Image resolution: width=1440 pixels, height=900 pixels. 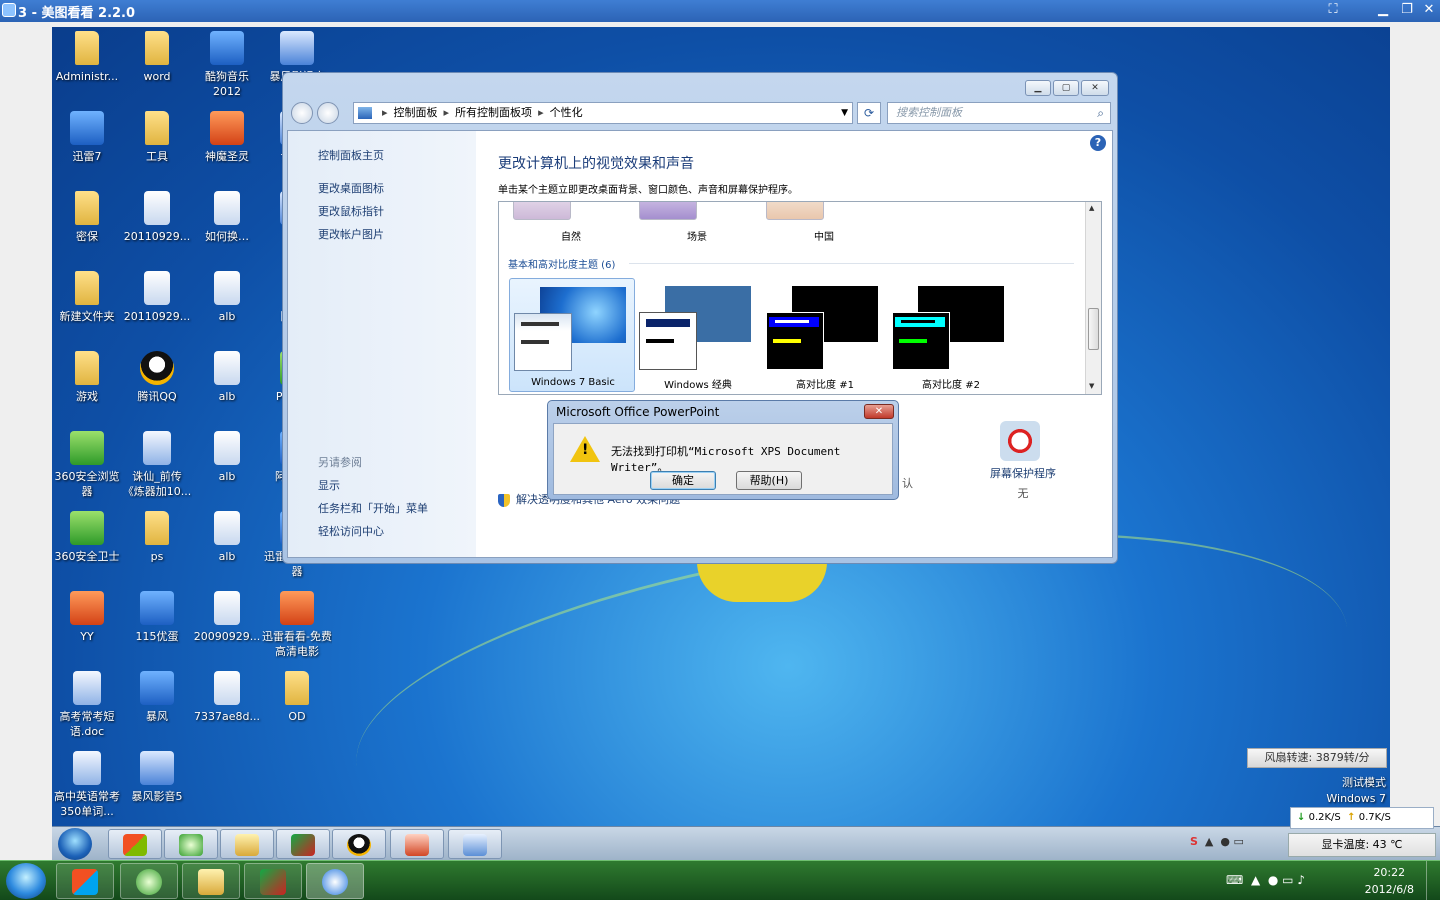 I want to click on desktop-icon: 暴风影音5, so click(x=157, y=787).